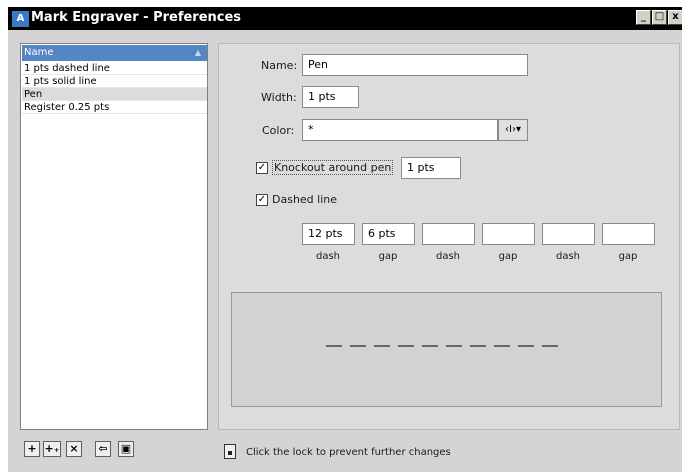 Image resolution: width=682 pixels, height=472 pixels. What do you see at coordinates (278, 130) in the screenshot?
I see `color-label: Color:` at bounding box center [278, 130].